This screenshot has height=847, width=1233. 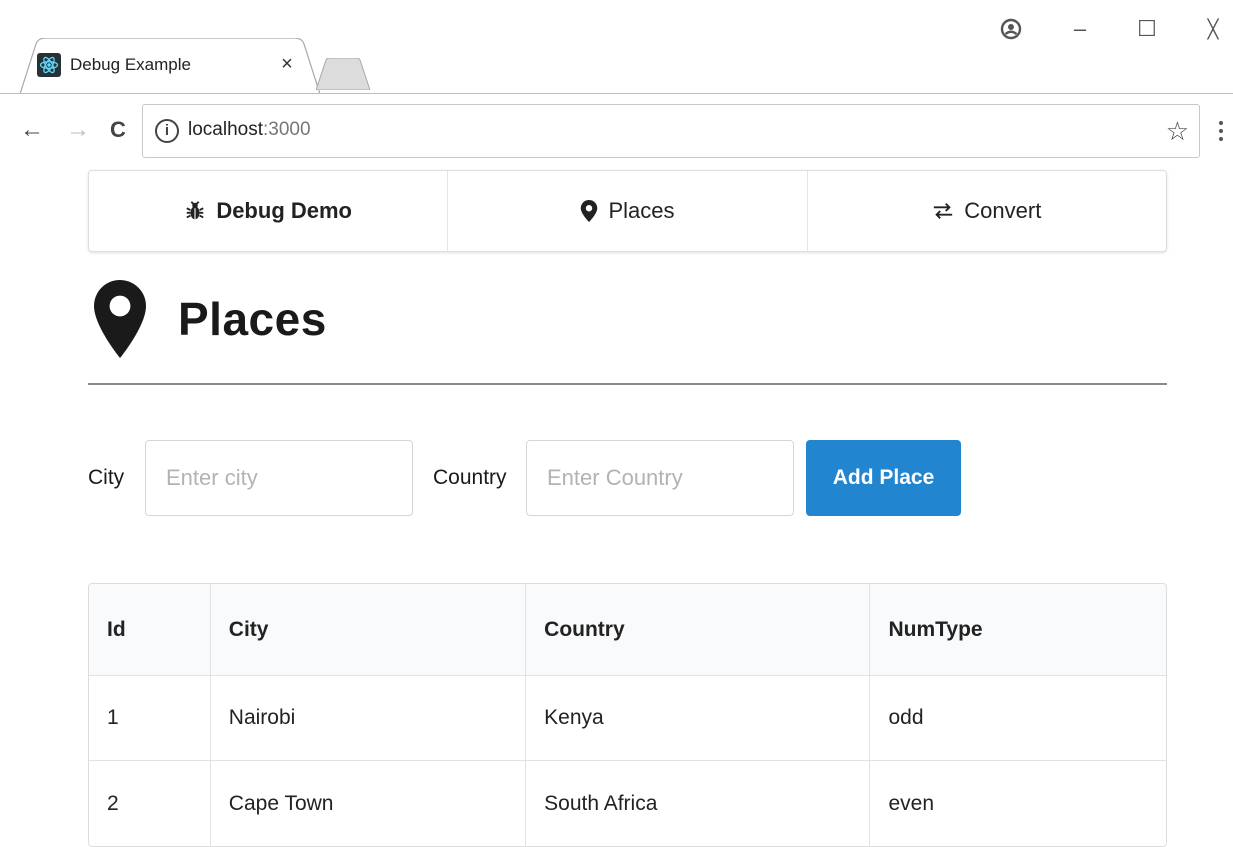 I want to click on tab-close-icon: ×, so click(x=287, y=64).